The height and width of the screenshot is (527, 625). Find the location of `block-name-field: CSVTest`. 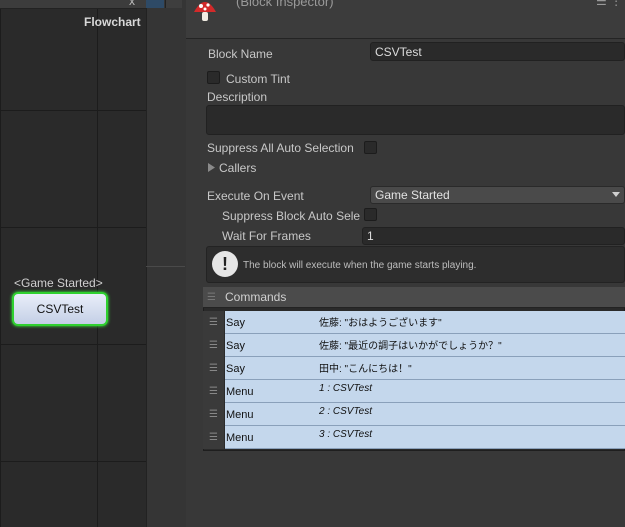

block-name-field: CSVTest is located at coordinates (497, 51).